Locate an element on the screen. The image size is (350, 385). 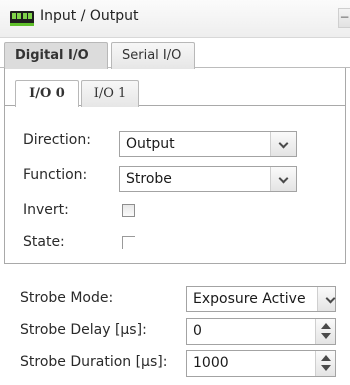
tab-digital-io: Digital I/O is located at coordinates (56, 55).